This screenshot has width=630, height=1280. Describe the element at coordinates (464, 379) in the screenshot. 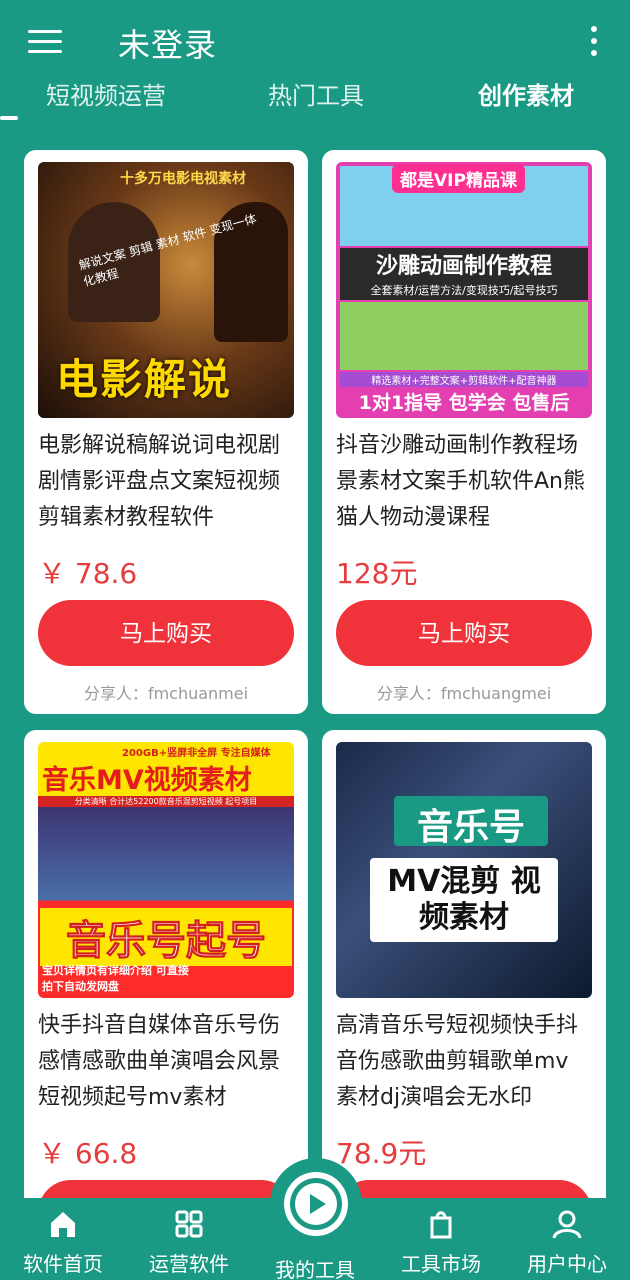

I see `thumbnail-strip: 精选素材+完整文案+剪辑软件+配音神器` at that location.